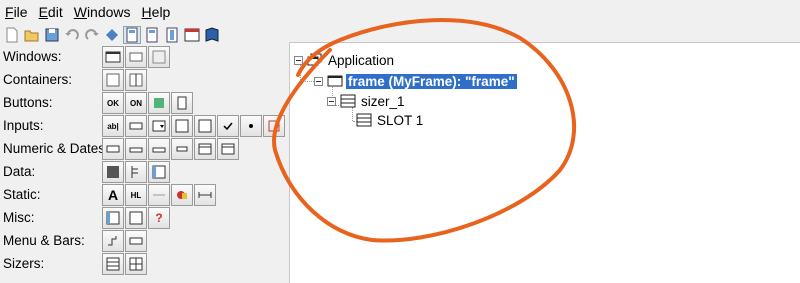 Image resolution: width=800 pixels, height=283 pixels. I want to click on redo-icon, so click(92, 35).